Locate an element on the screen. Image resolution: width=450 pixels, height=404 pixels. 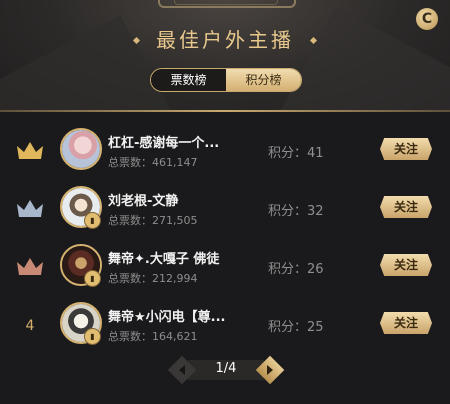
page-title: 最佳户外主播 is located at coordinates (225, 40).